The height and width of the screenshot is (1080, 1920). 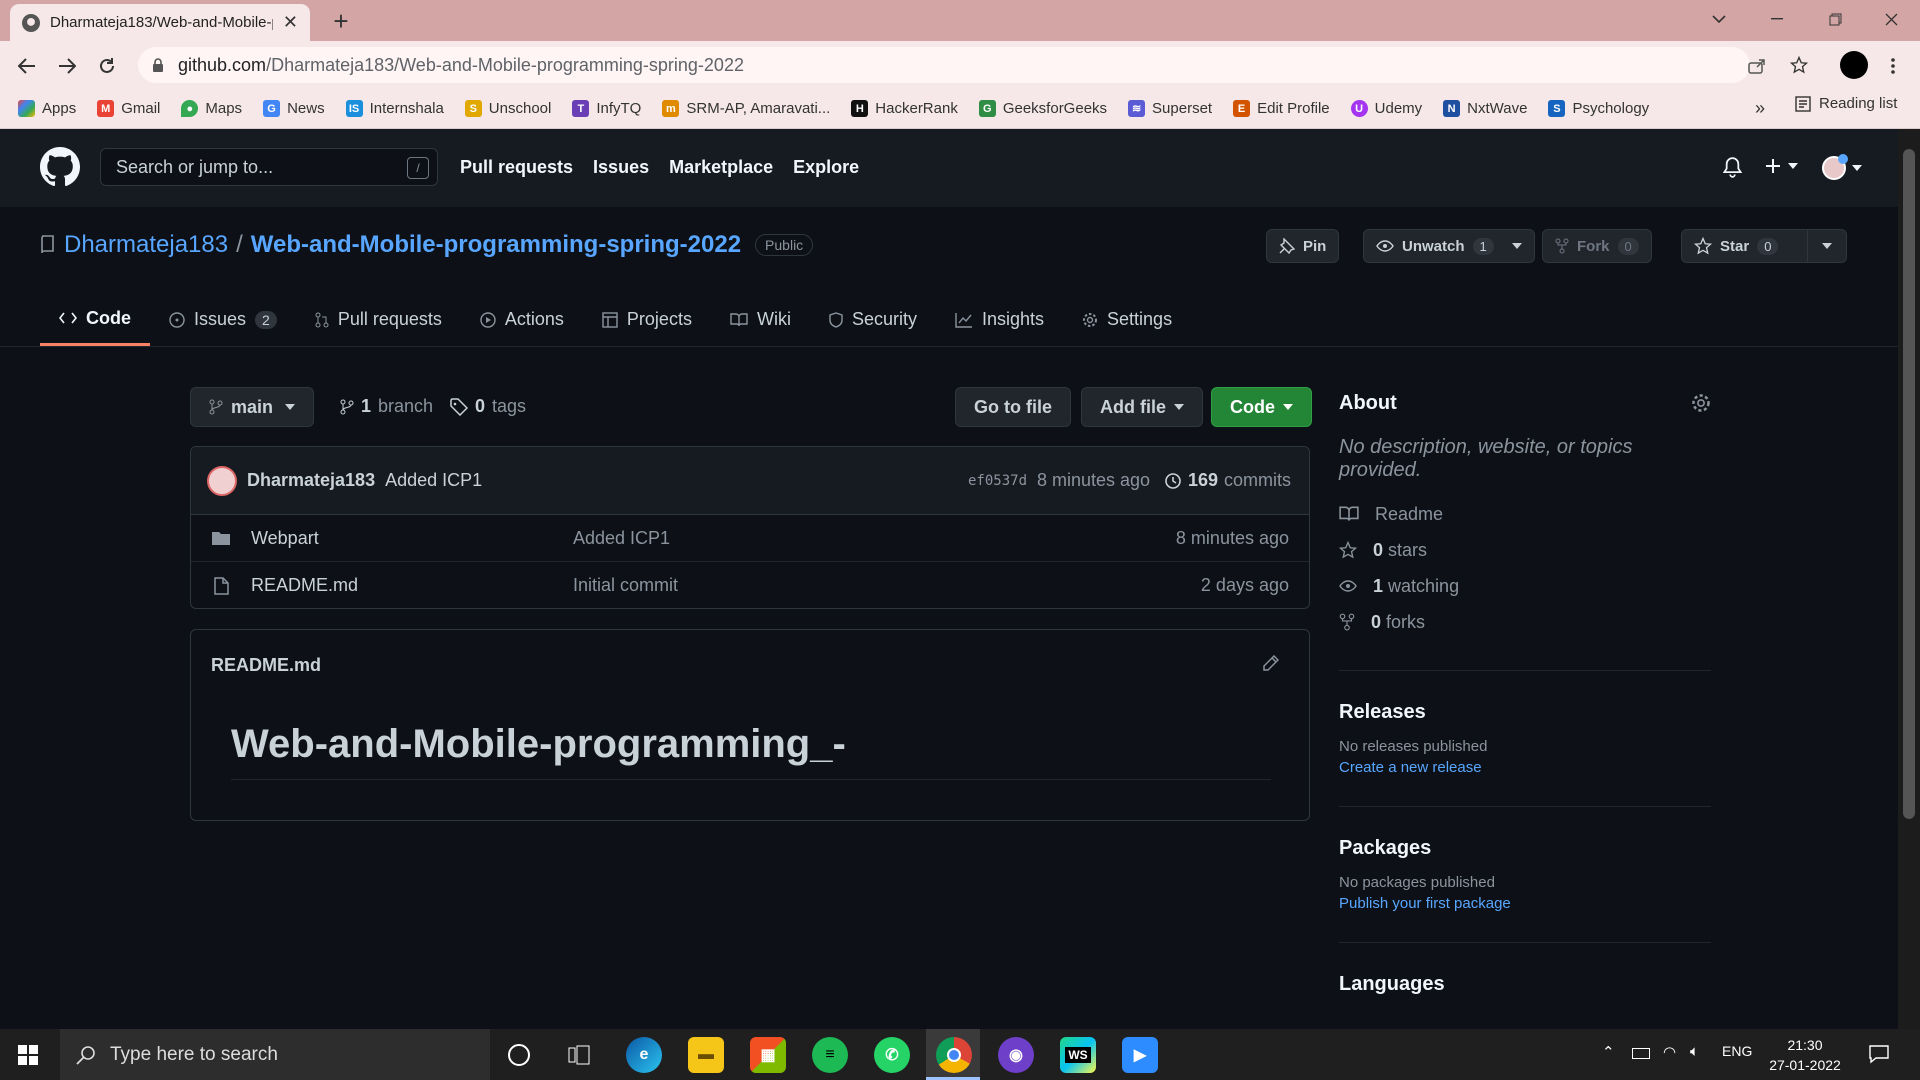 What do you see at coordinates (606, 108) in the screenshot?
I see `bookmark-infytq: T InfyTQ` at bounding box center [606, 108].